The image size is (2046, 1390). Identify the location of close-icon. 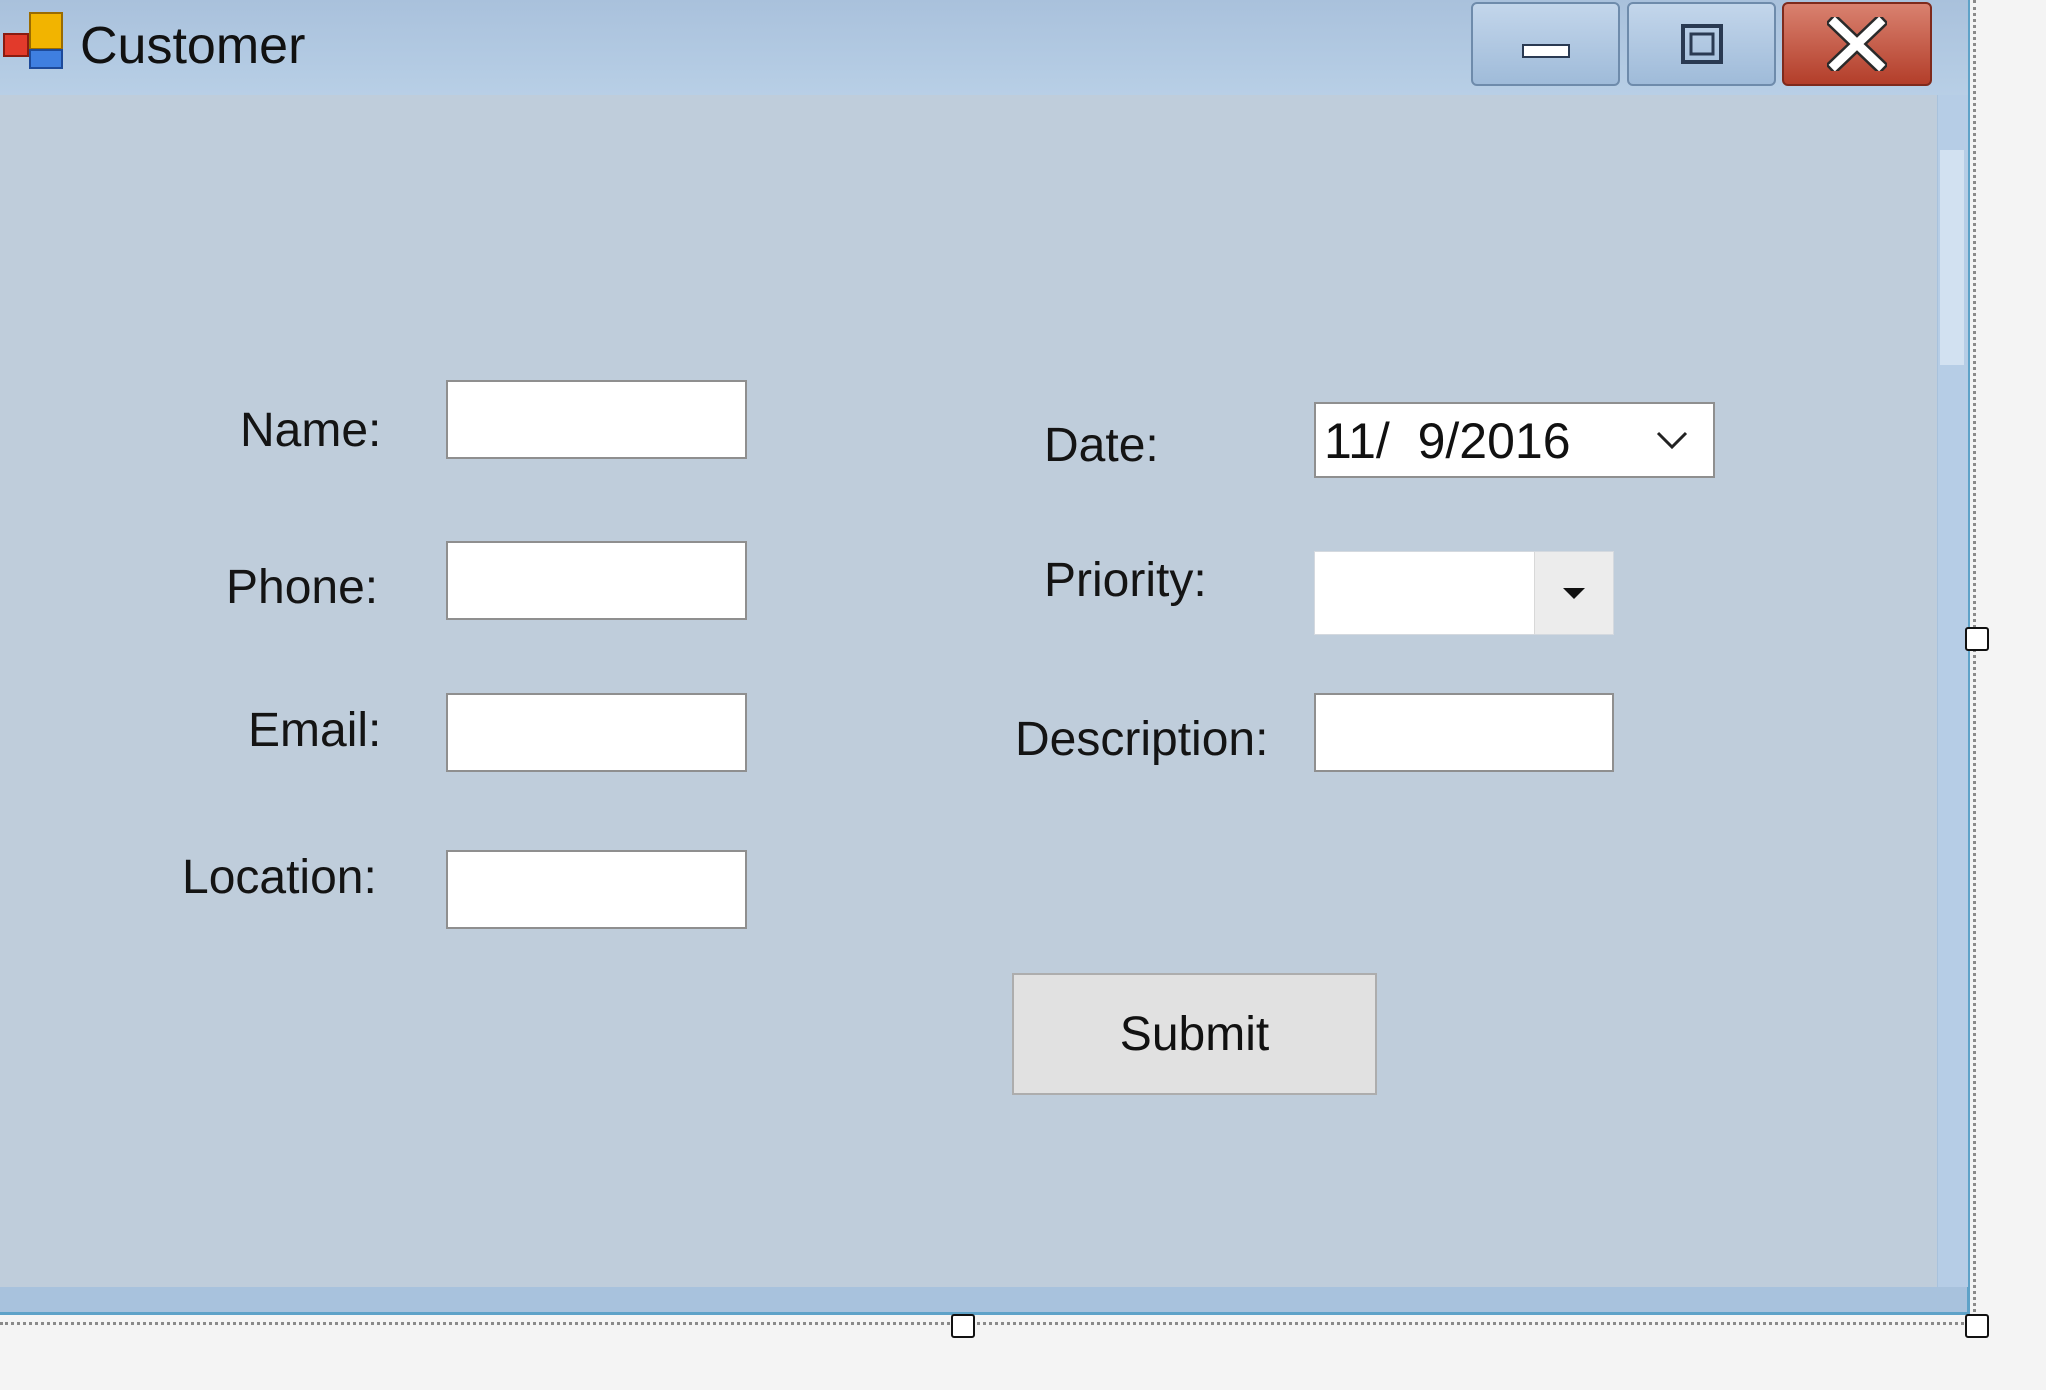
(1857, 44).